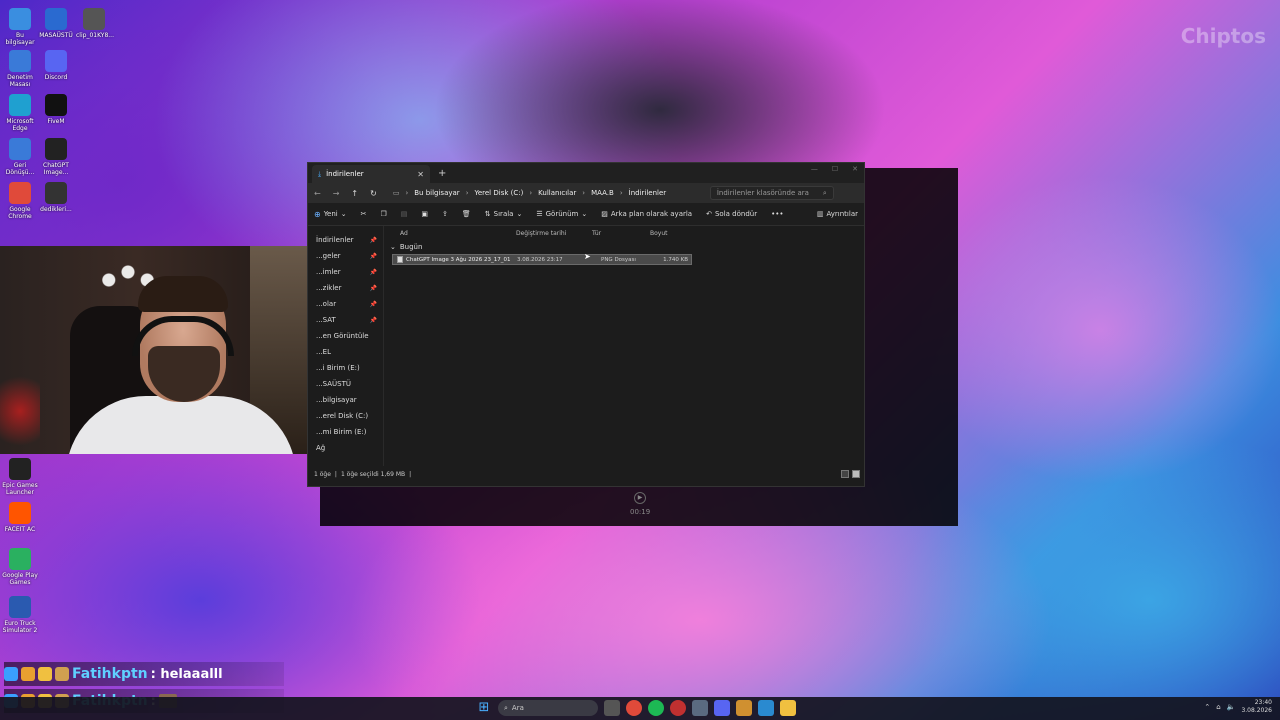 The width and height of the screenshot is (1280, 720). Describe the element at coordinates (345, 352) in the screenshot. I see `nav-item: ...EL` at that location.